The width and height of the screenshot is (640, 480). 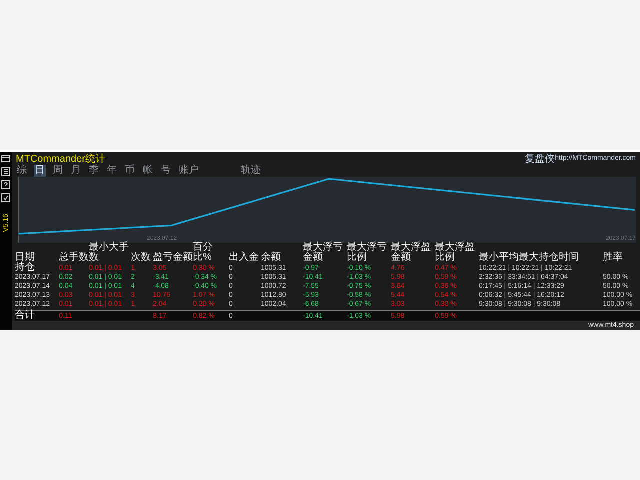 I want to click on column-header: 最大浮亏金额, so click(x=323, y=253).